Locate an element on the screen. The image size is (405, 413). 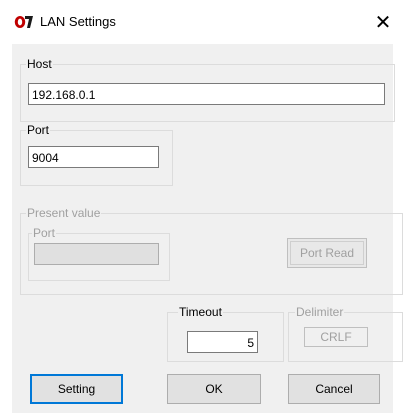
timeout-label: Timeout is located at coordinates (200, 312).